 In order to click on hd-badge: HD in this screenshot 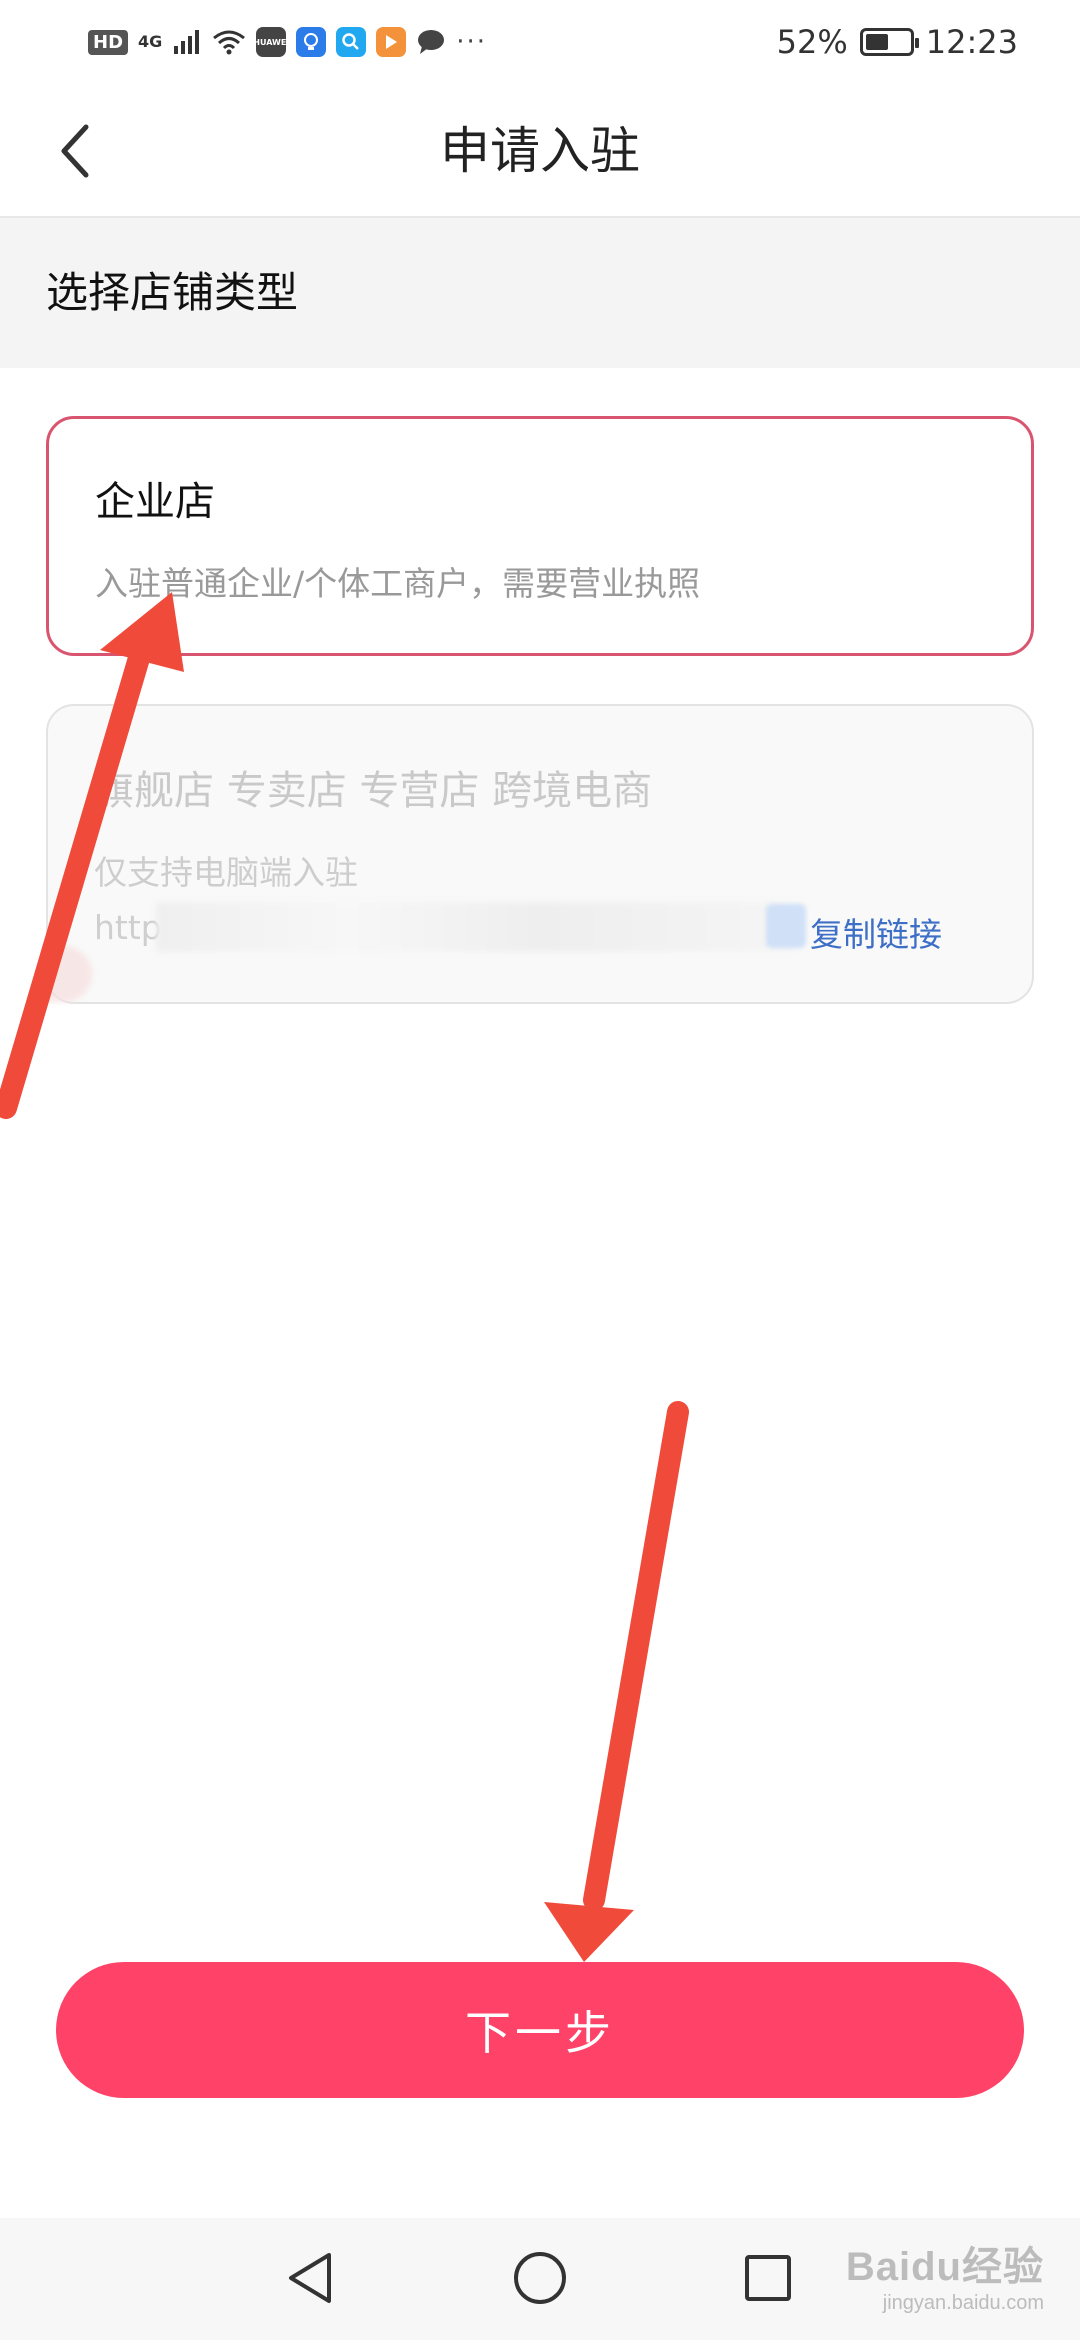, I will do `click(108, 42)`.